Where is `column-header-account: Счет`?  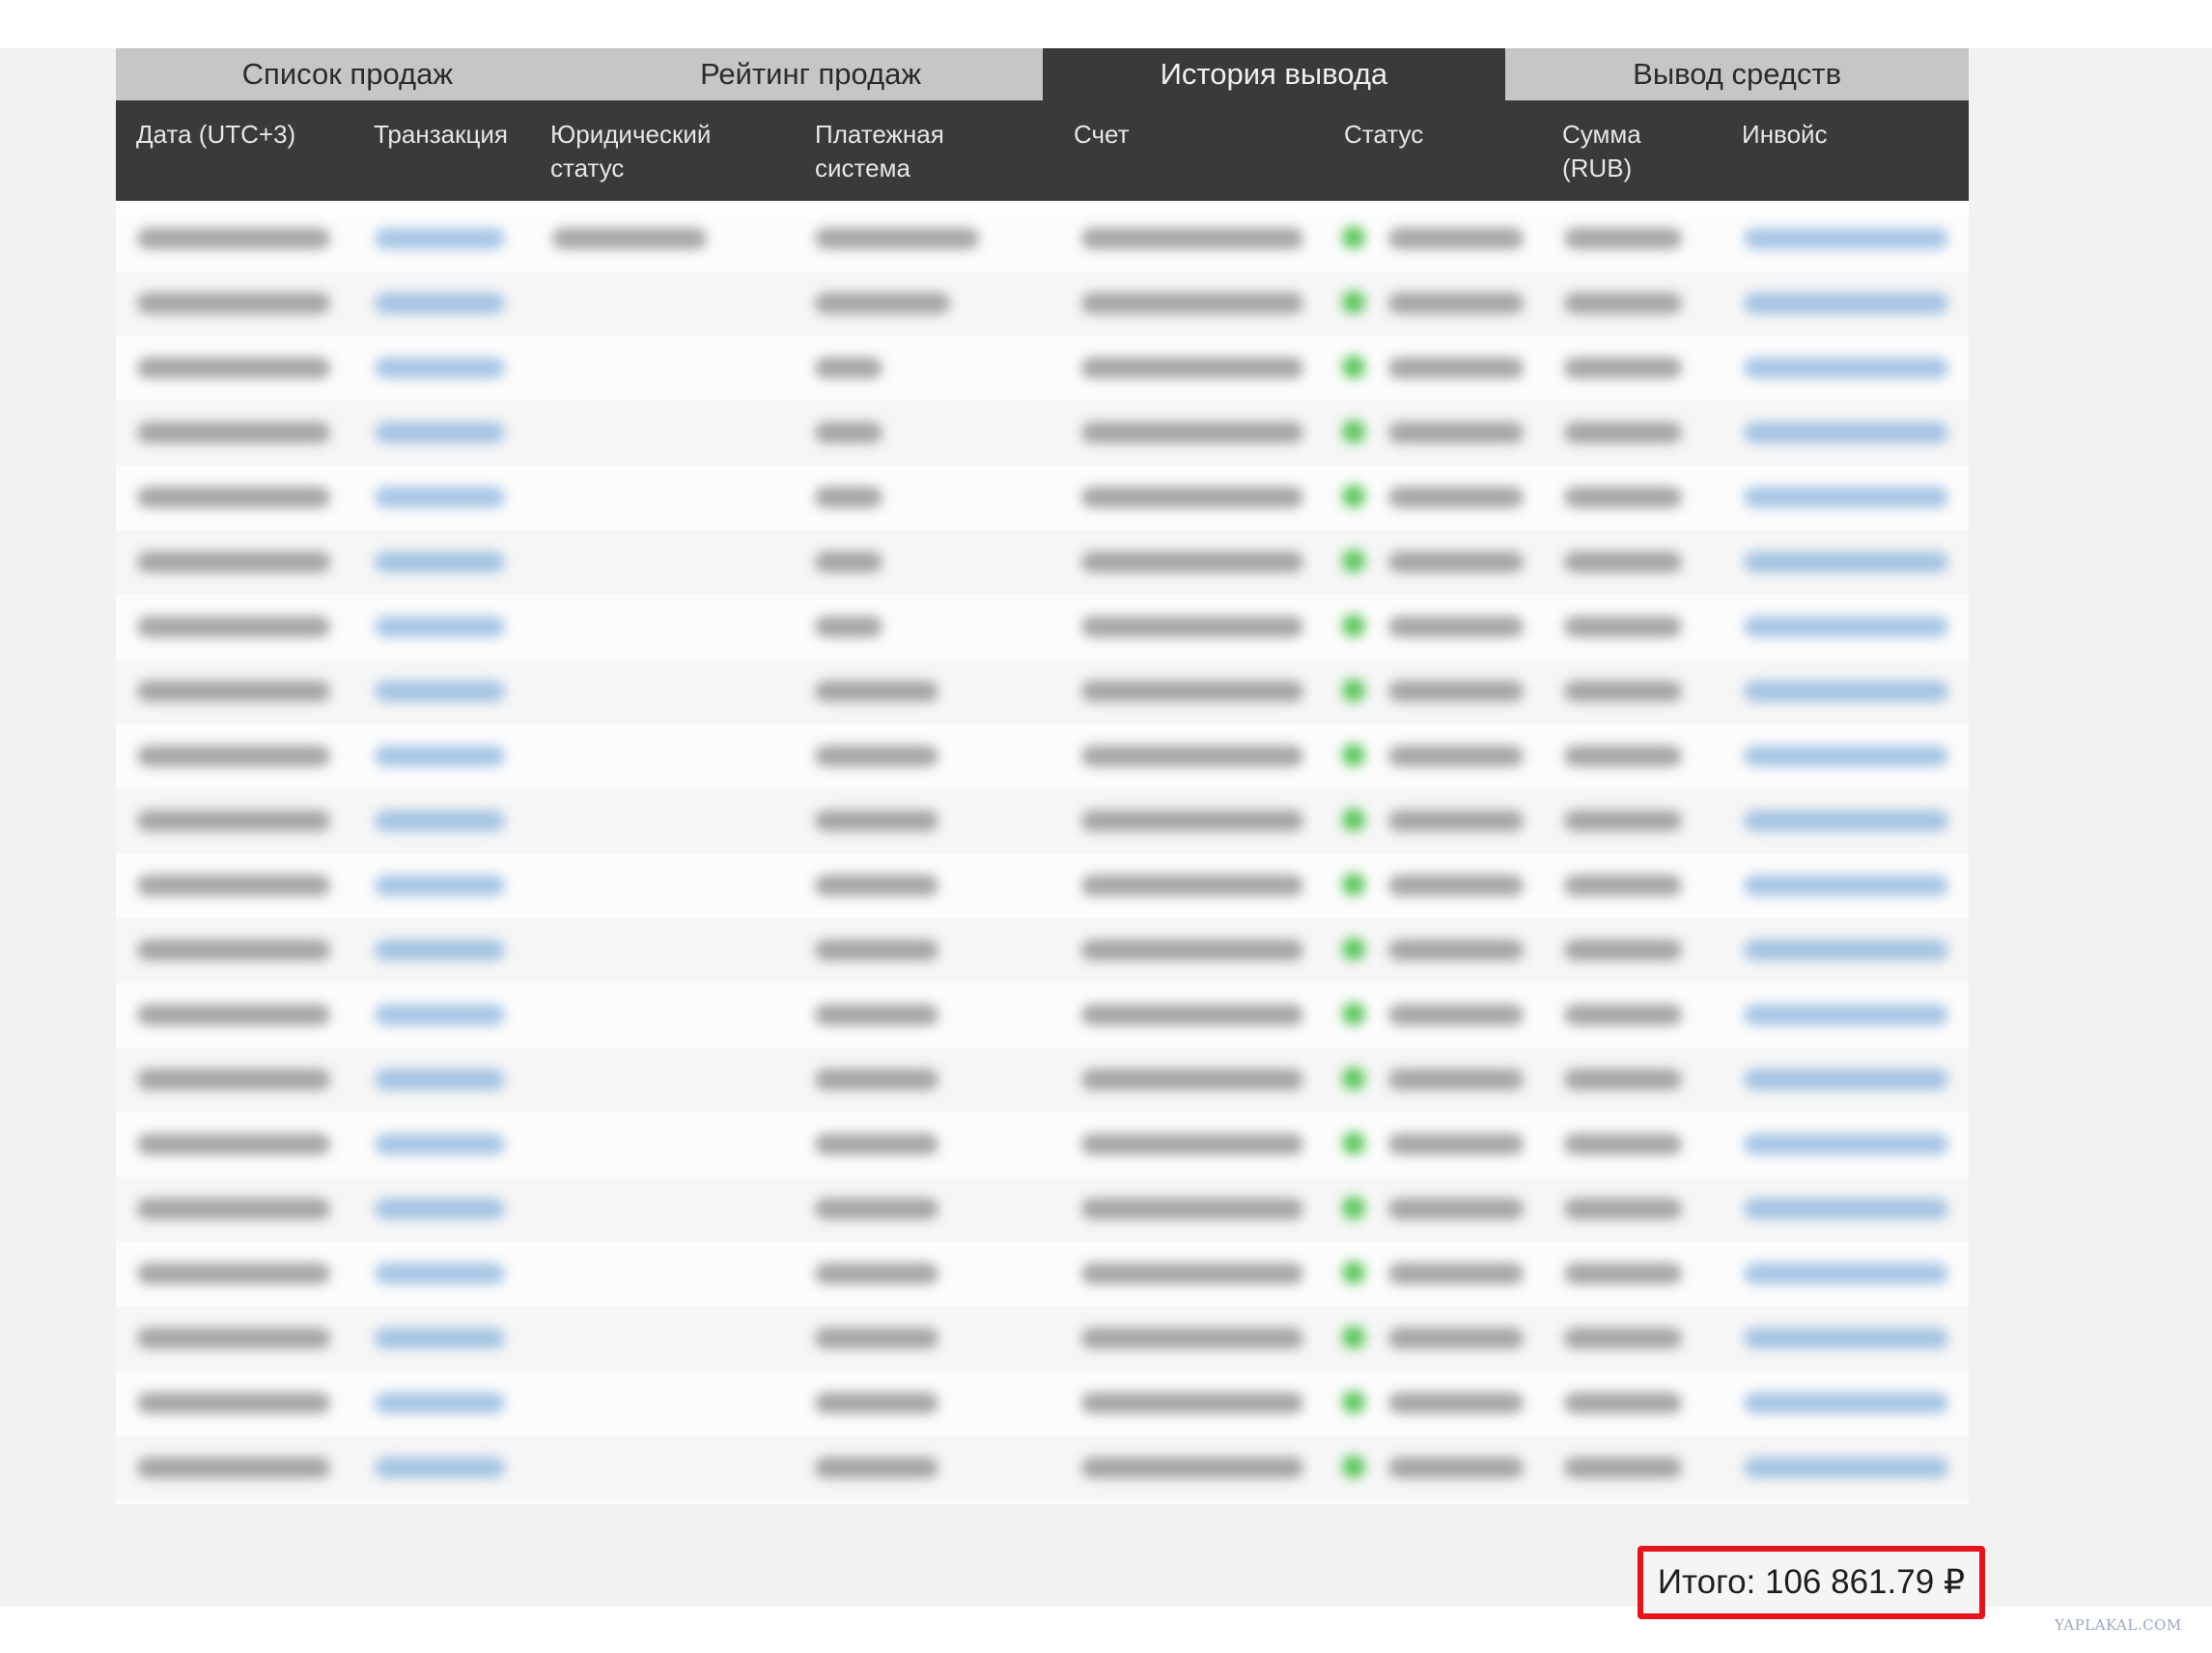
column-header-account: Счет is located at coordinates (1102, 135).